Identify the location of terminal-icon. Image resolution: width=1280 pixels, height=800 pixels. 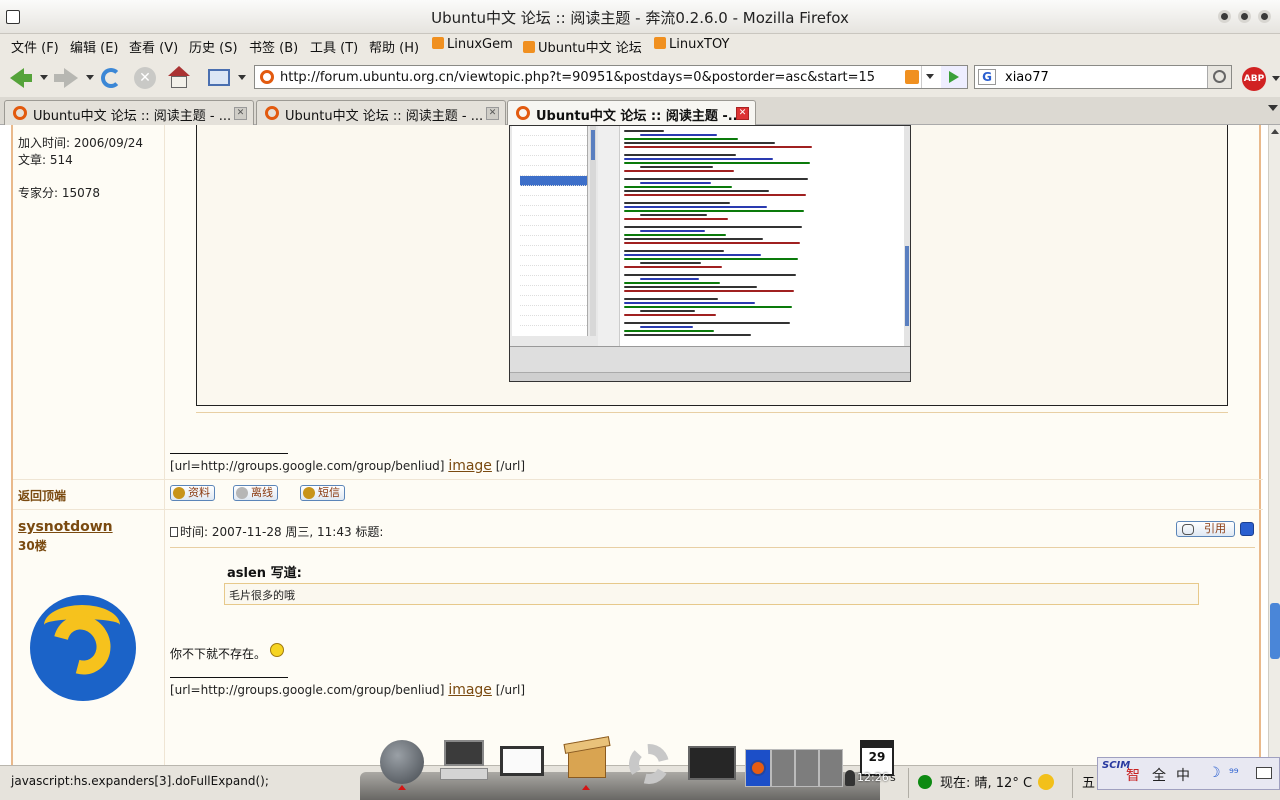
(712, 763).